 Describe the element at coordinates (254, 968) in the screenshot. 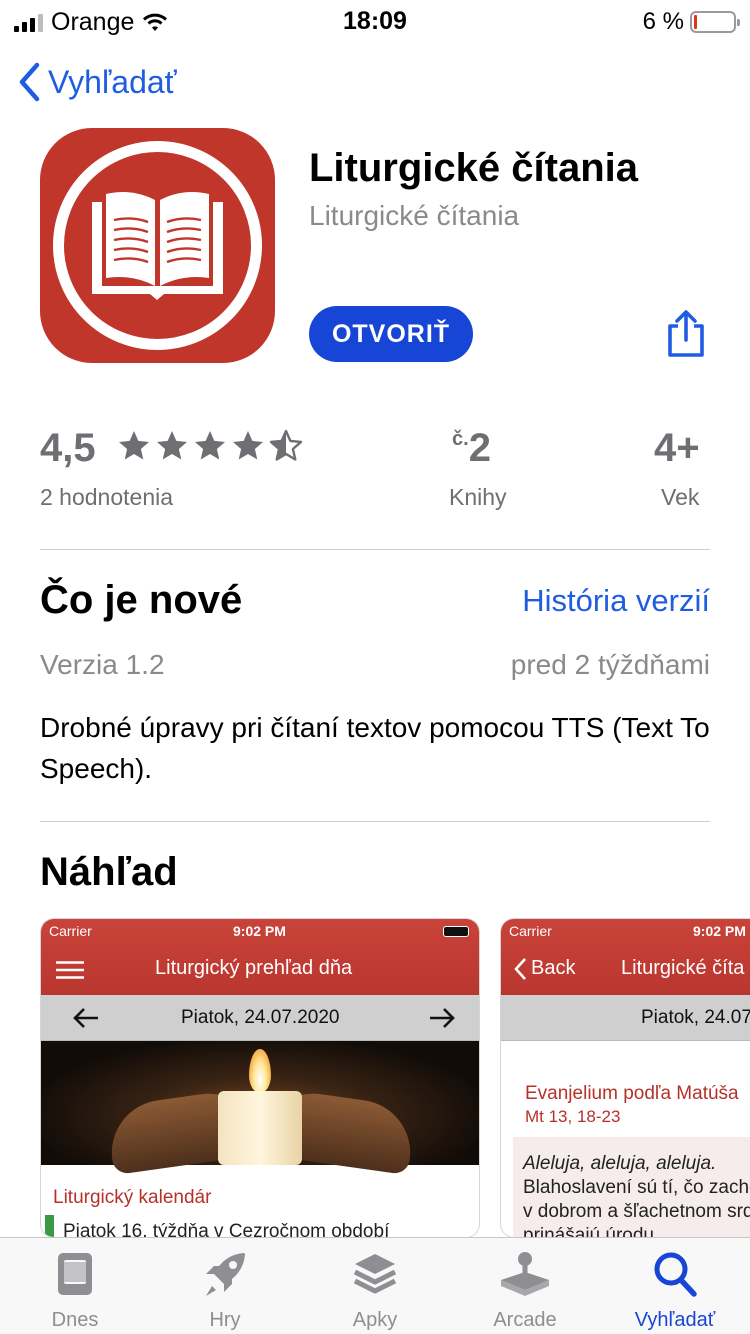

I see `screenshot-title: Liturgický prehľad dňa` at that location.